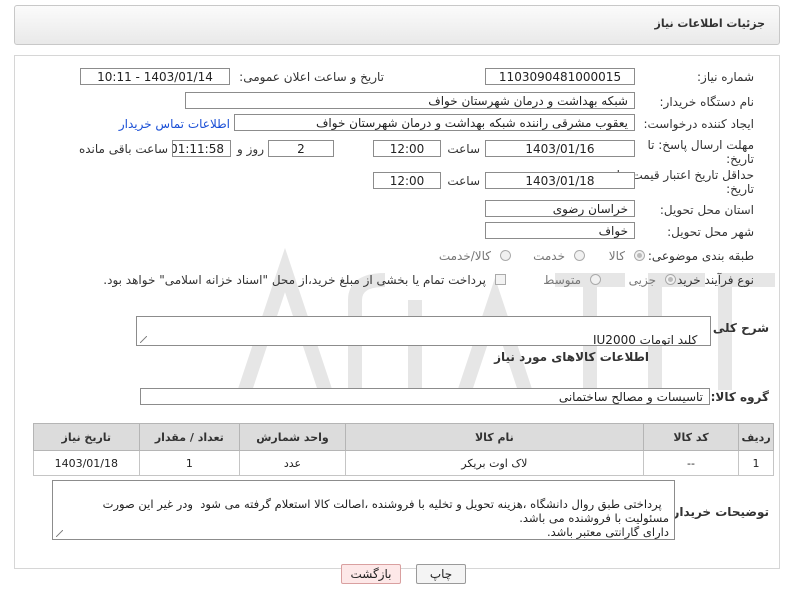 The height and width of the screenshot is (598, 789). Describe the element at coordinates (500, 279) in the screenshot. I see `treasury-checkbox` at that location.